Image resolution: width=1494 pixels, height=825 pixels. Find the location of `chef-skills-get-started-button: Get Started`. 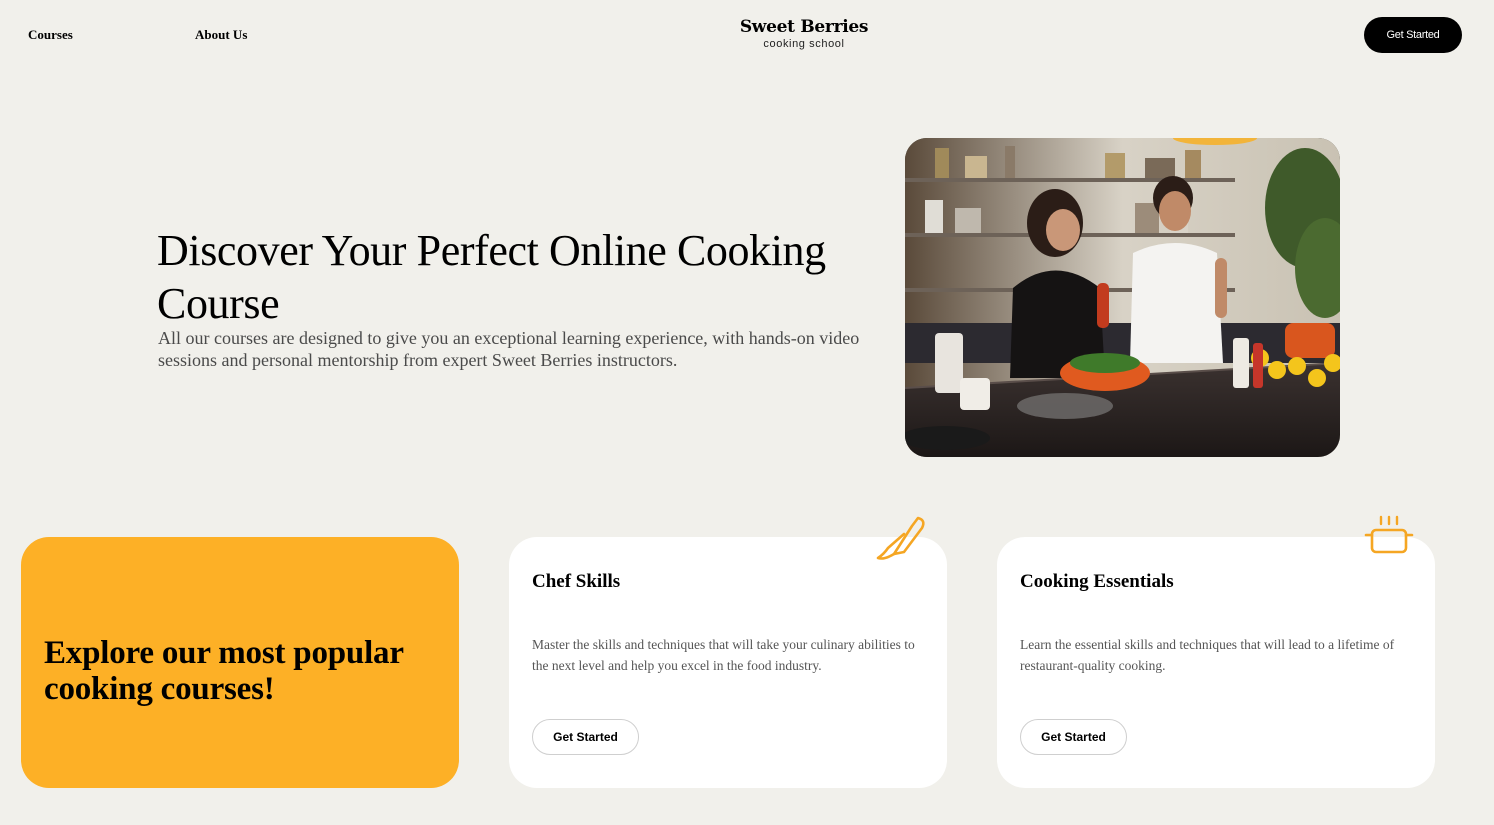

chef-skills-get-started-button: Get Started is located at coordinates (585, 737).